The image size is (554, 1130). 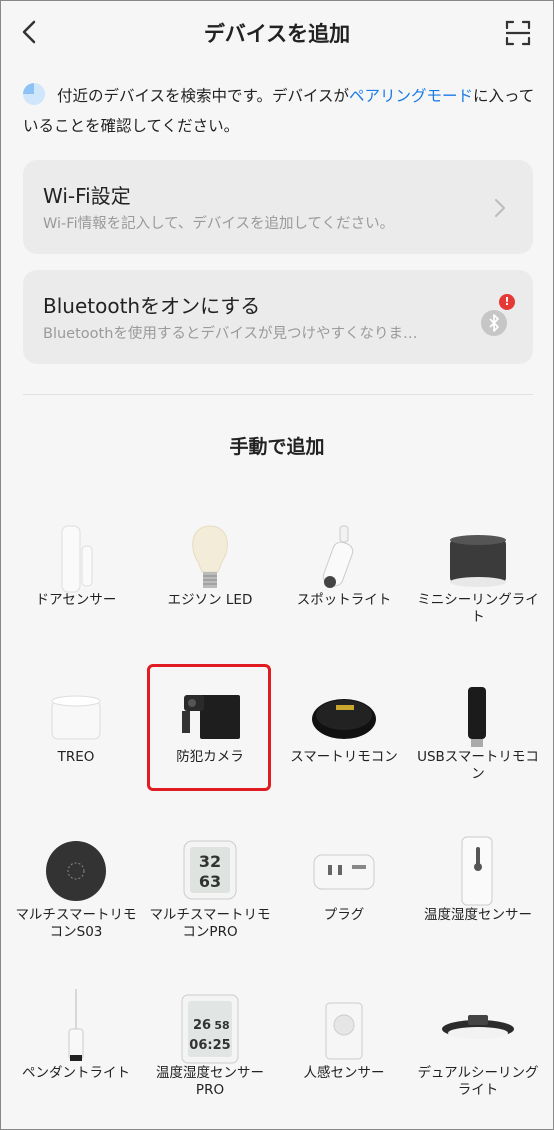 What do you see at coordinates (478, 1054) in the screenshot?
I see `device-dual-ceiling-light: デュアルシーリングライト` at bounding box center [478, 1054].